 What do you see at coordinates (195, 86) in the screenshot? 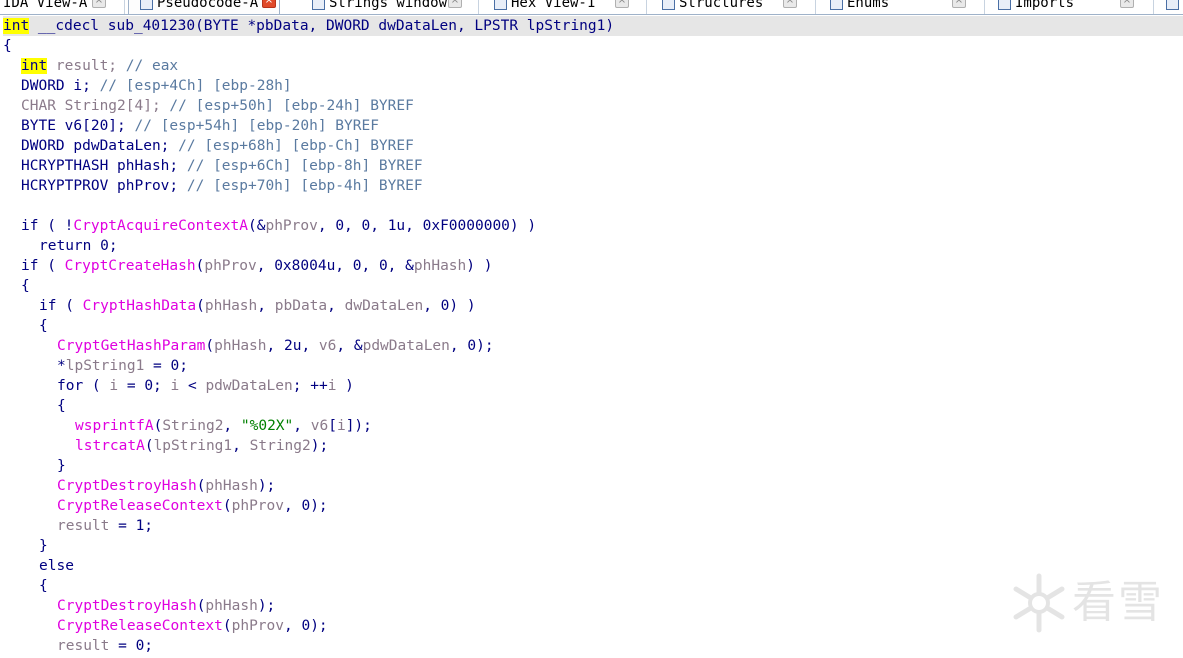
I see `comment: // [esp+4Ch] [ebp-28h]` at bounding box center [195, 86].